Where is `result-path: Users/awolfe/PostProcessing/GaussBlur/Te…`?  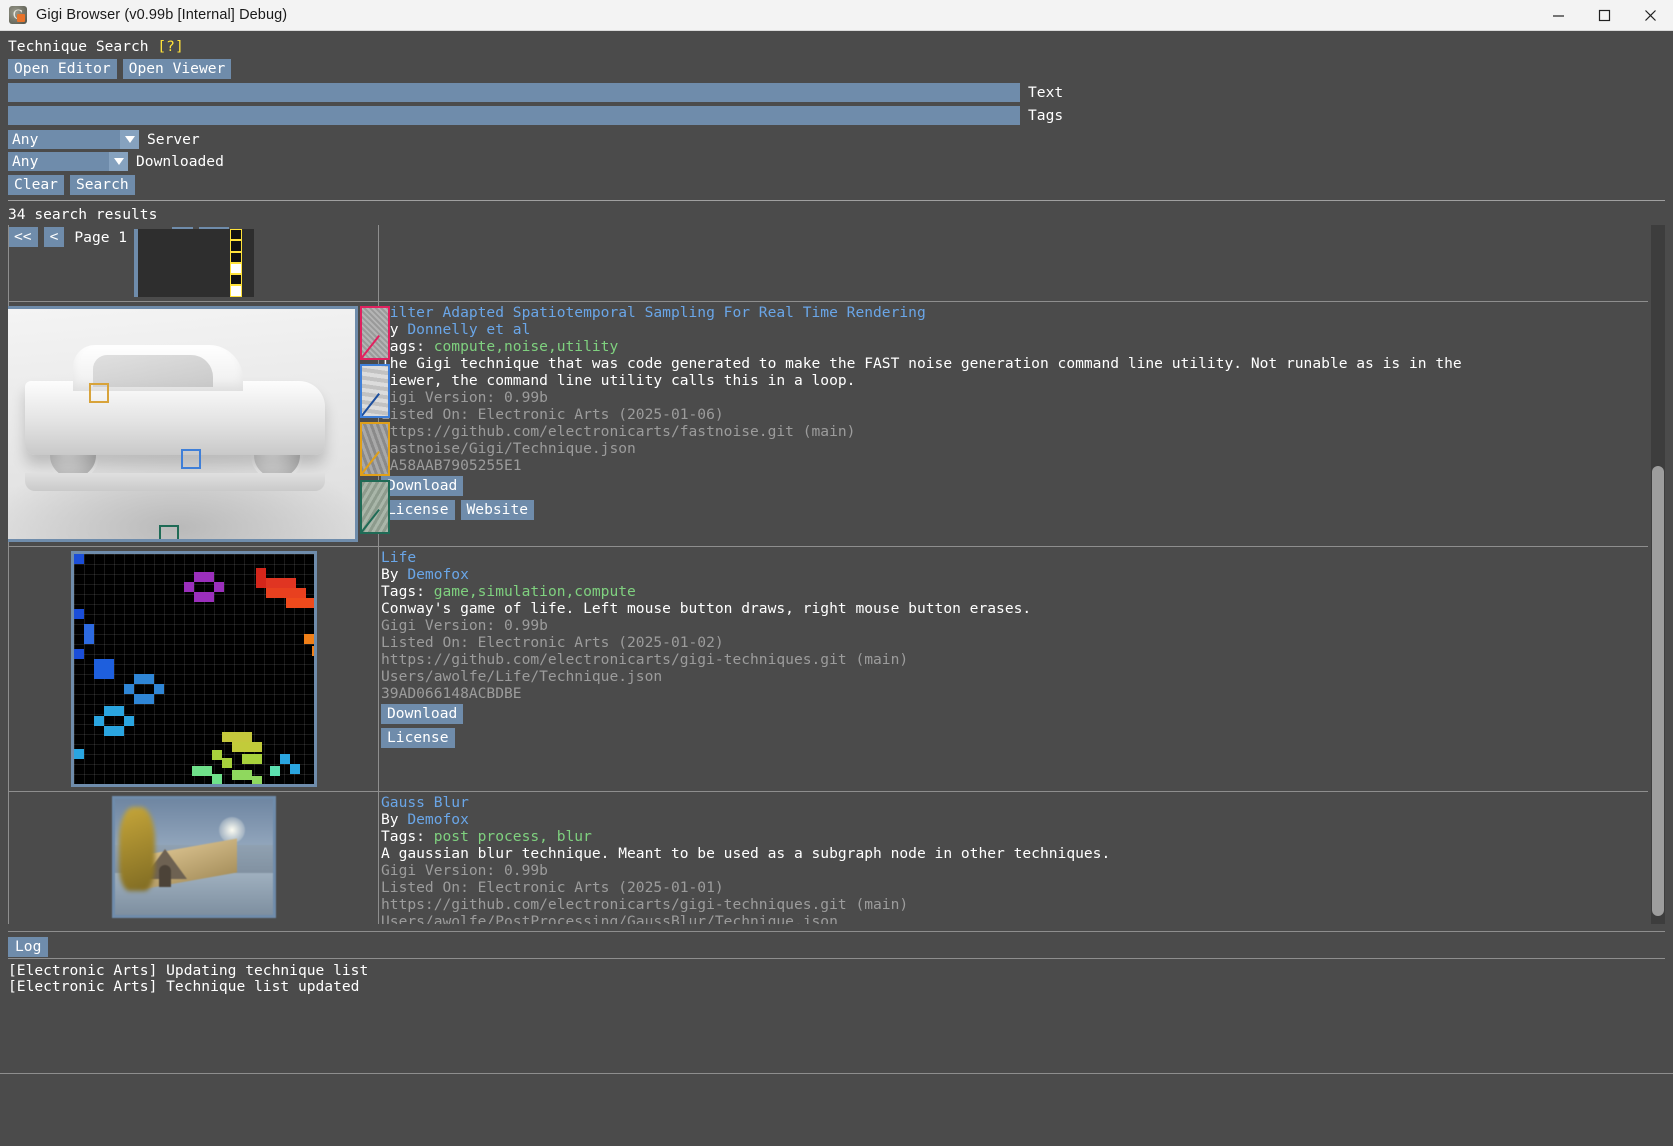
result-path: Users/awolfe/PostProcessing/GaussBlur/Te… is located at coordinates (609, 918).